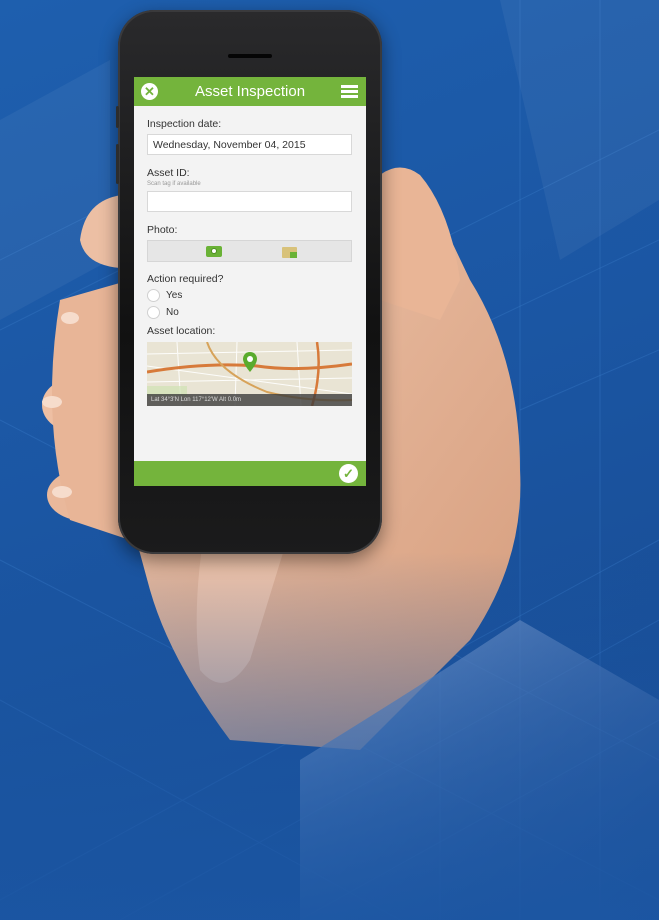  What do you see at coordinates (172, 312) in the screenshot?
I see `radio-label-no: No` at bounding box center [172, 312].